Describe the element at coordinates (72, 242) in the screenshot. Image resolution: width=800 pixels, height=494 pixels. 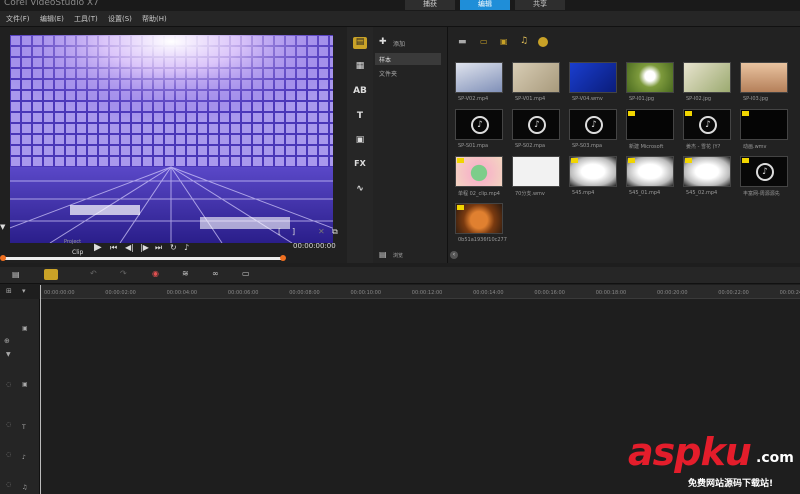
I see `project-mode-label: Project` at that location.